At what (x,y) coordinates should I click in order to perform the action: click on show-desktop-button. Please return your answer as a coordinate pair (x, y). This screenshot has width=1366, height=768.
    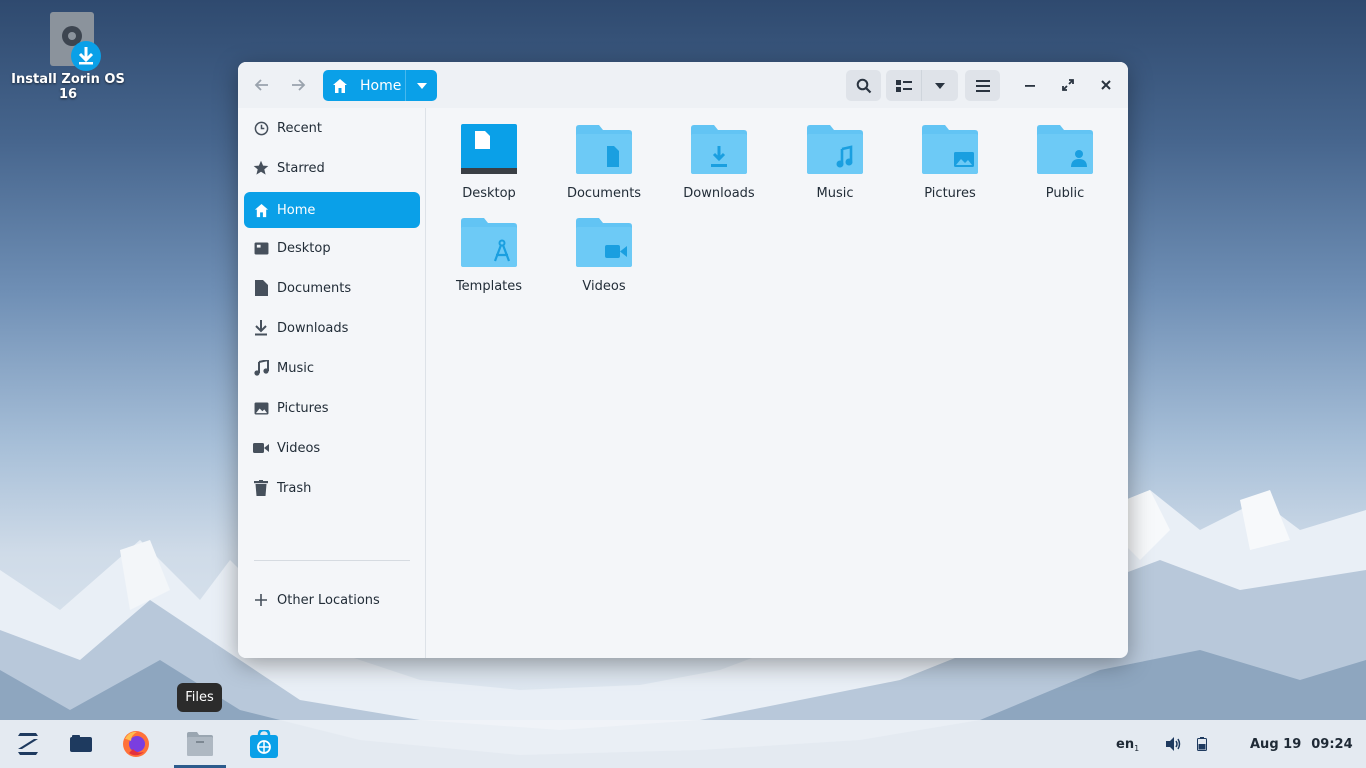
    Looking at the image, I should click on (81, 744).